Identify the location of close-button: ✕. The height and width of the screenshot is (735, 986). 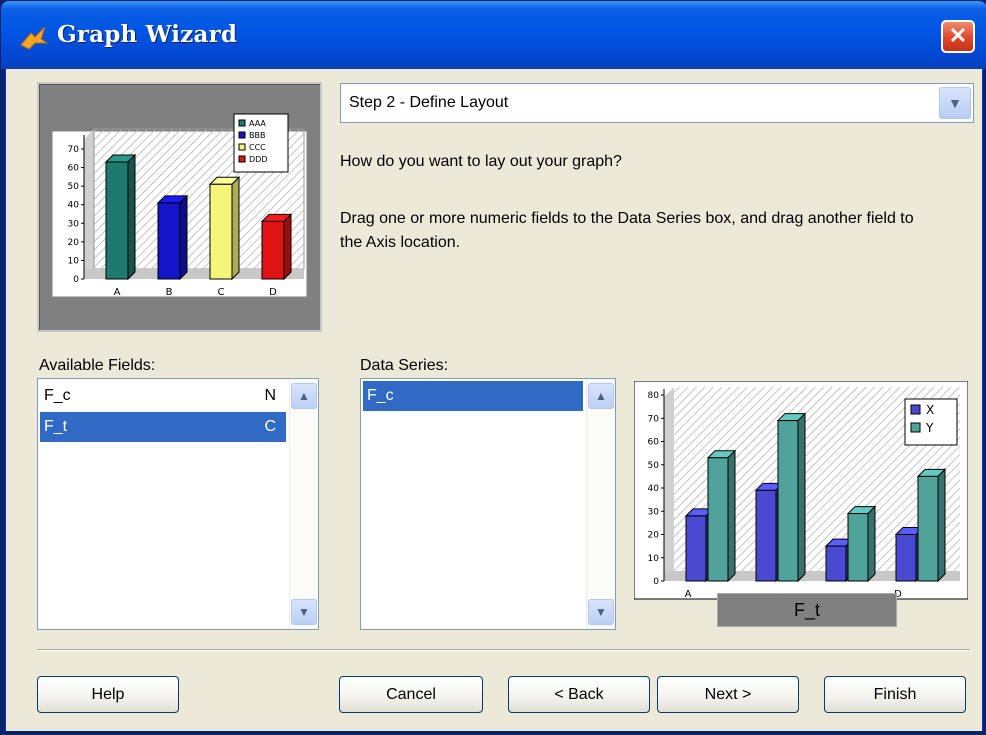
(958, 36).